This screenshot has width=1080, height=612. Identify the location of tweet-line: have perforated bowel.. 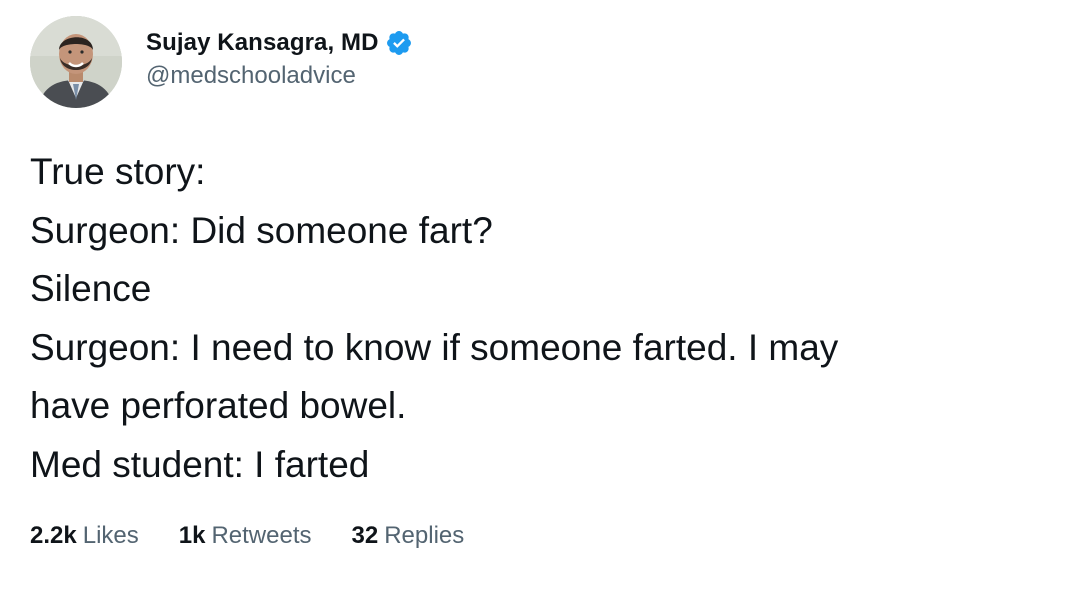
(218, 405).